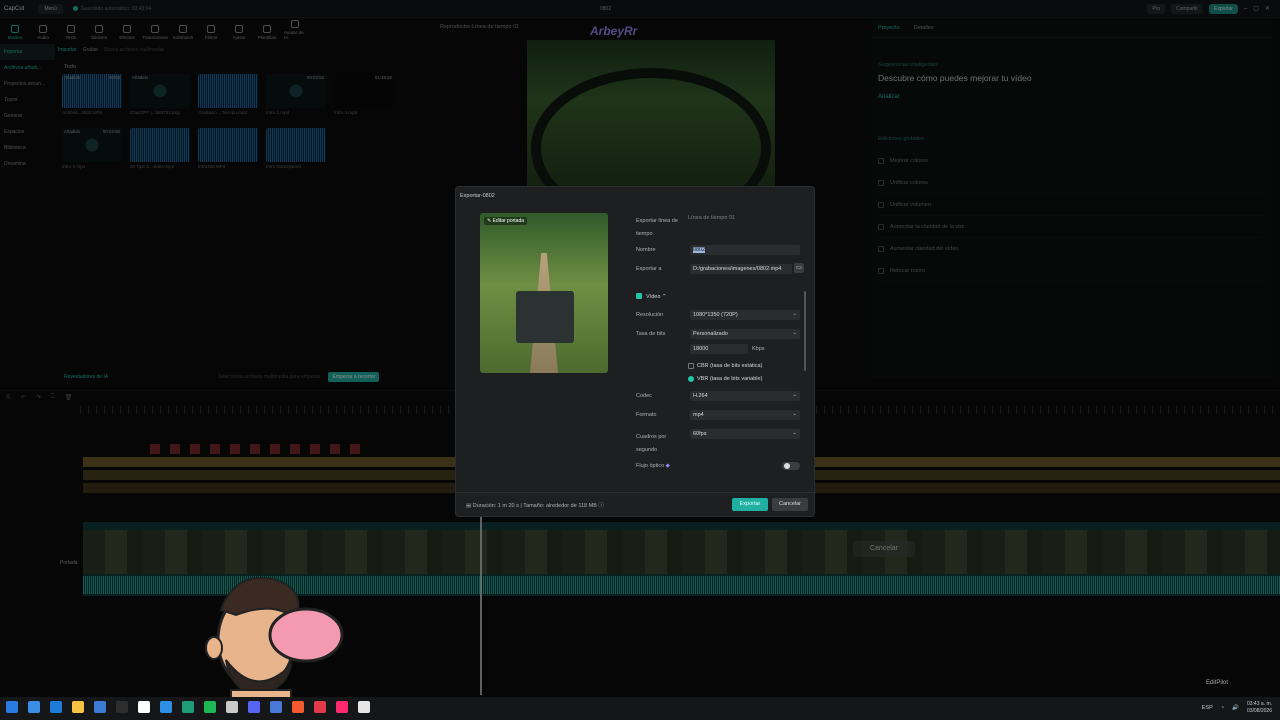 Image resolution: width=1280 pixels, height=720 pixels. Describe the element at coordinates (477, 196) in the screenshot. I see `dialog-title: Exportar-0802` at that location.